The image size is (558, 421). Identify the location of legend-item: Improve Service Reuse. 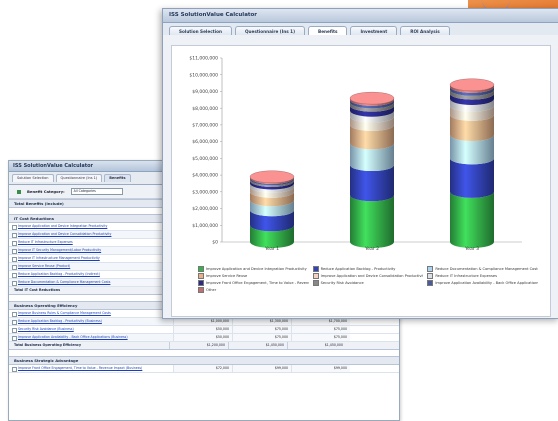
(253, 276).